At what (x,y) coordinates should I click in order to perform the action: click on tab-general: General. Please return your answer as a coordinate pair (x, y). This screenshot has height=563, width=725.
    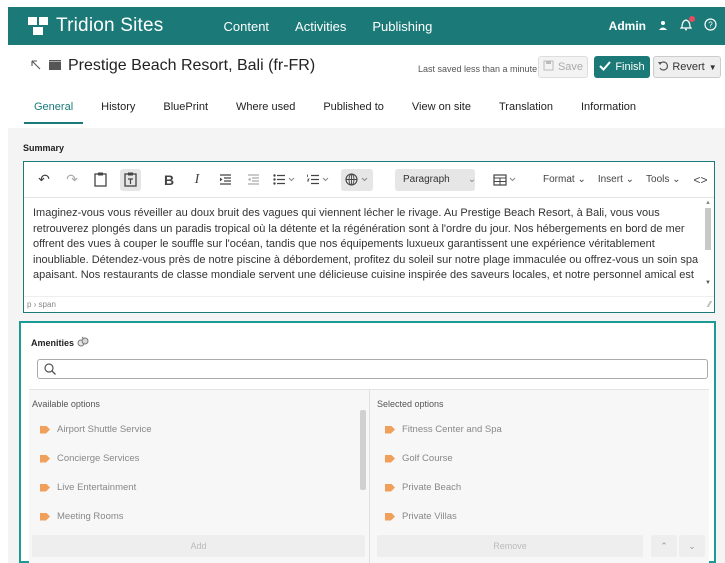
    Looking at the image, I should click on (54, 112).